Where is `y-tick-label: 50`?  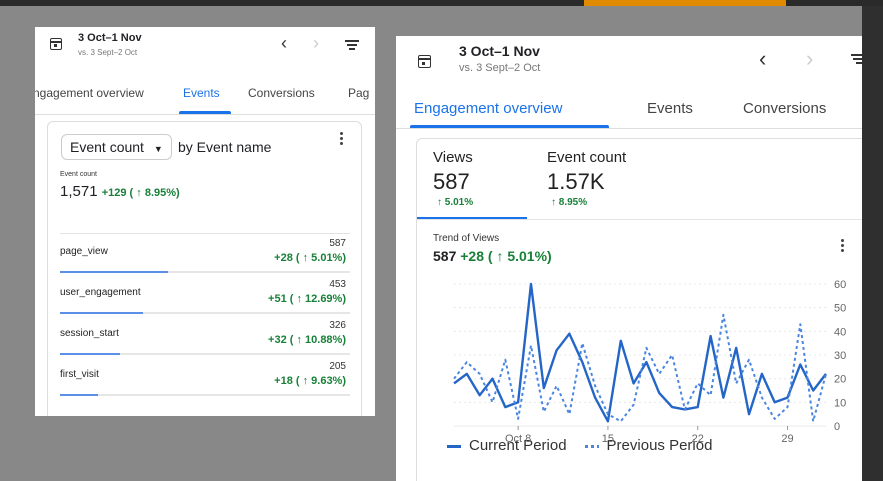
y-tick-label: 50 is located at coordinates (840, 309).